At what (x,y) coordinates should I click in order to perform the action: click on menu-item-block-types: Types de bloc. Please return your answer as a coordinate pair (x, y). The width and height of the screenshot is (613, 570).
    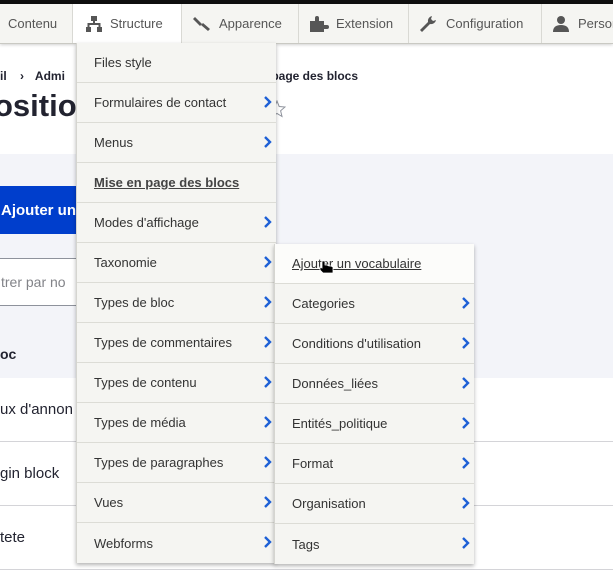
    Looking at the image, I should click on (176, 303).